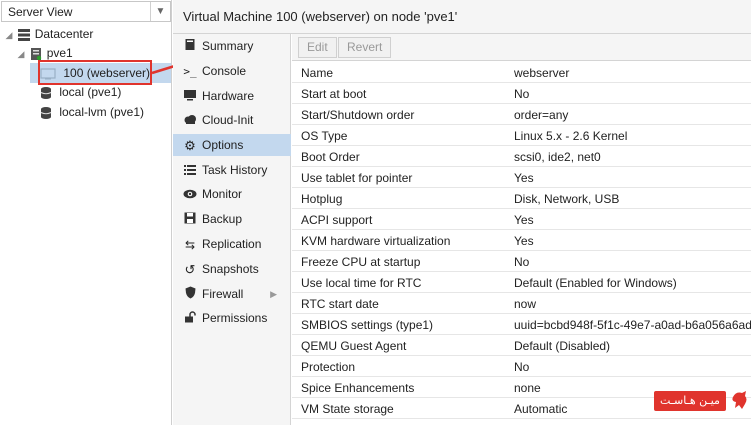  What do you see at coordinates (317, 47) in the screenshot?
I see `edit-button: Edit` at bounding box center [317, 47].